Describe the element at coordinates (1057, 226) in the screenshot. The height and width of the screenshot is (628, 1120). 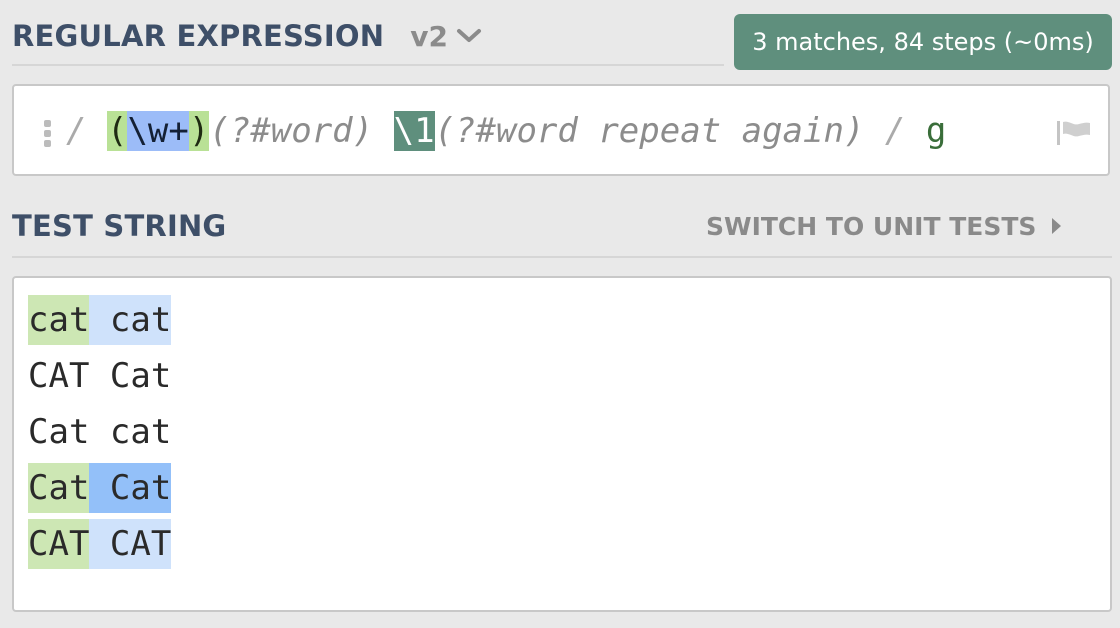
I see `chevron-right-icon` at that location.